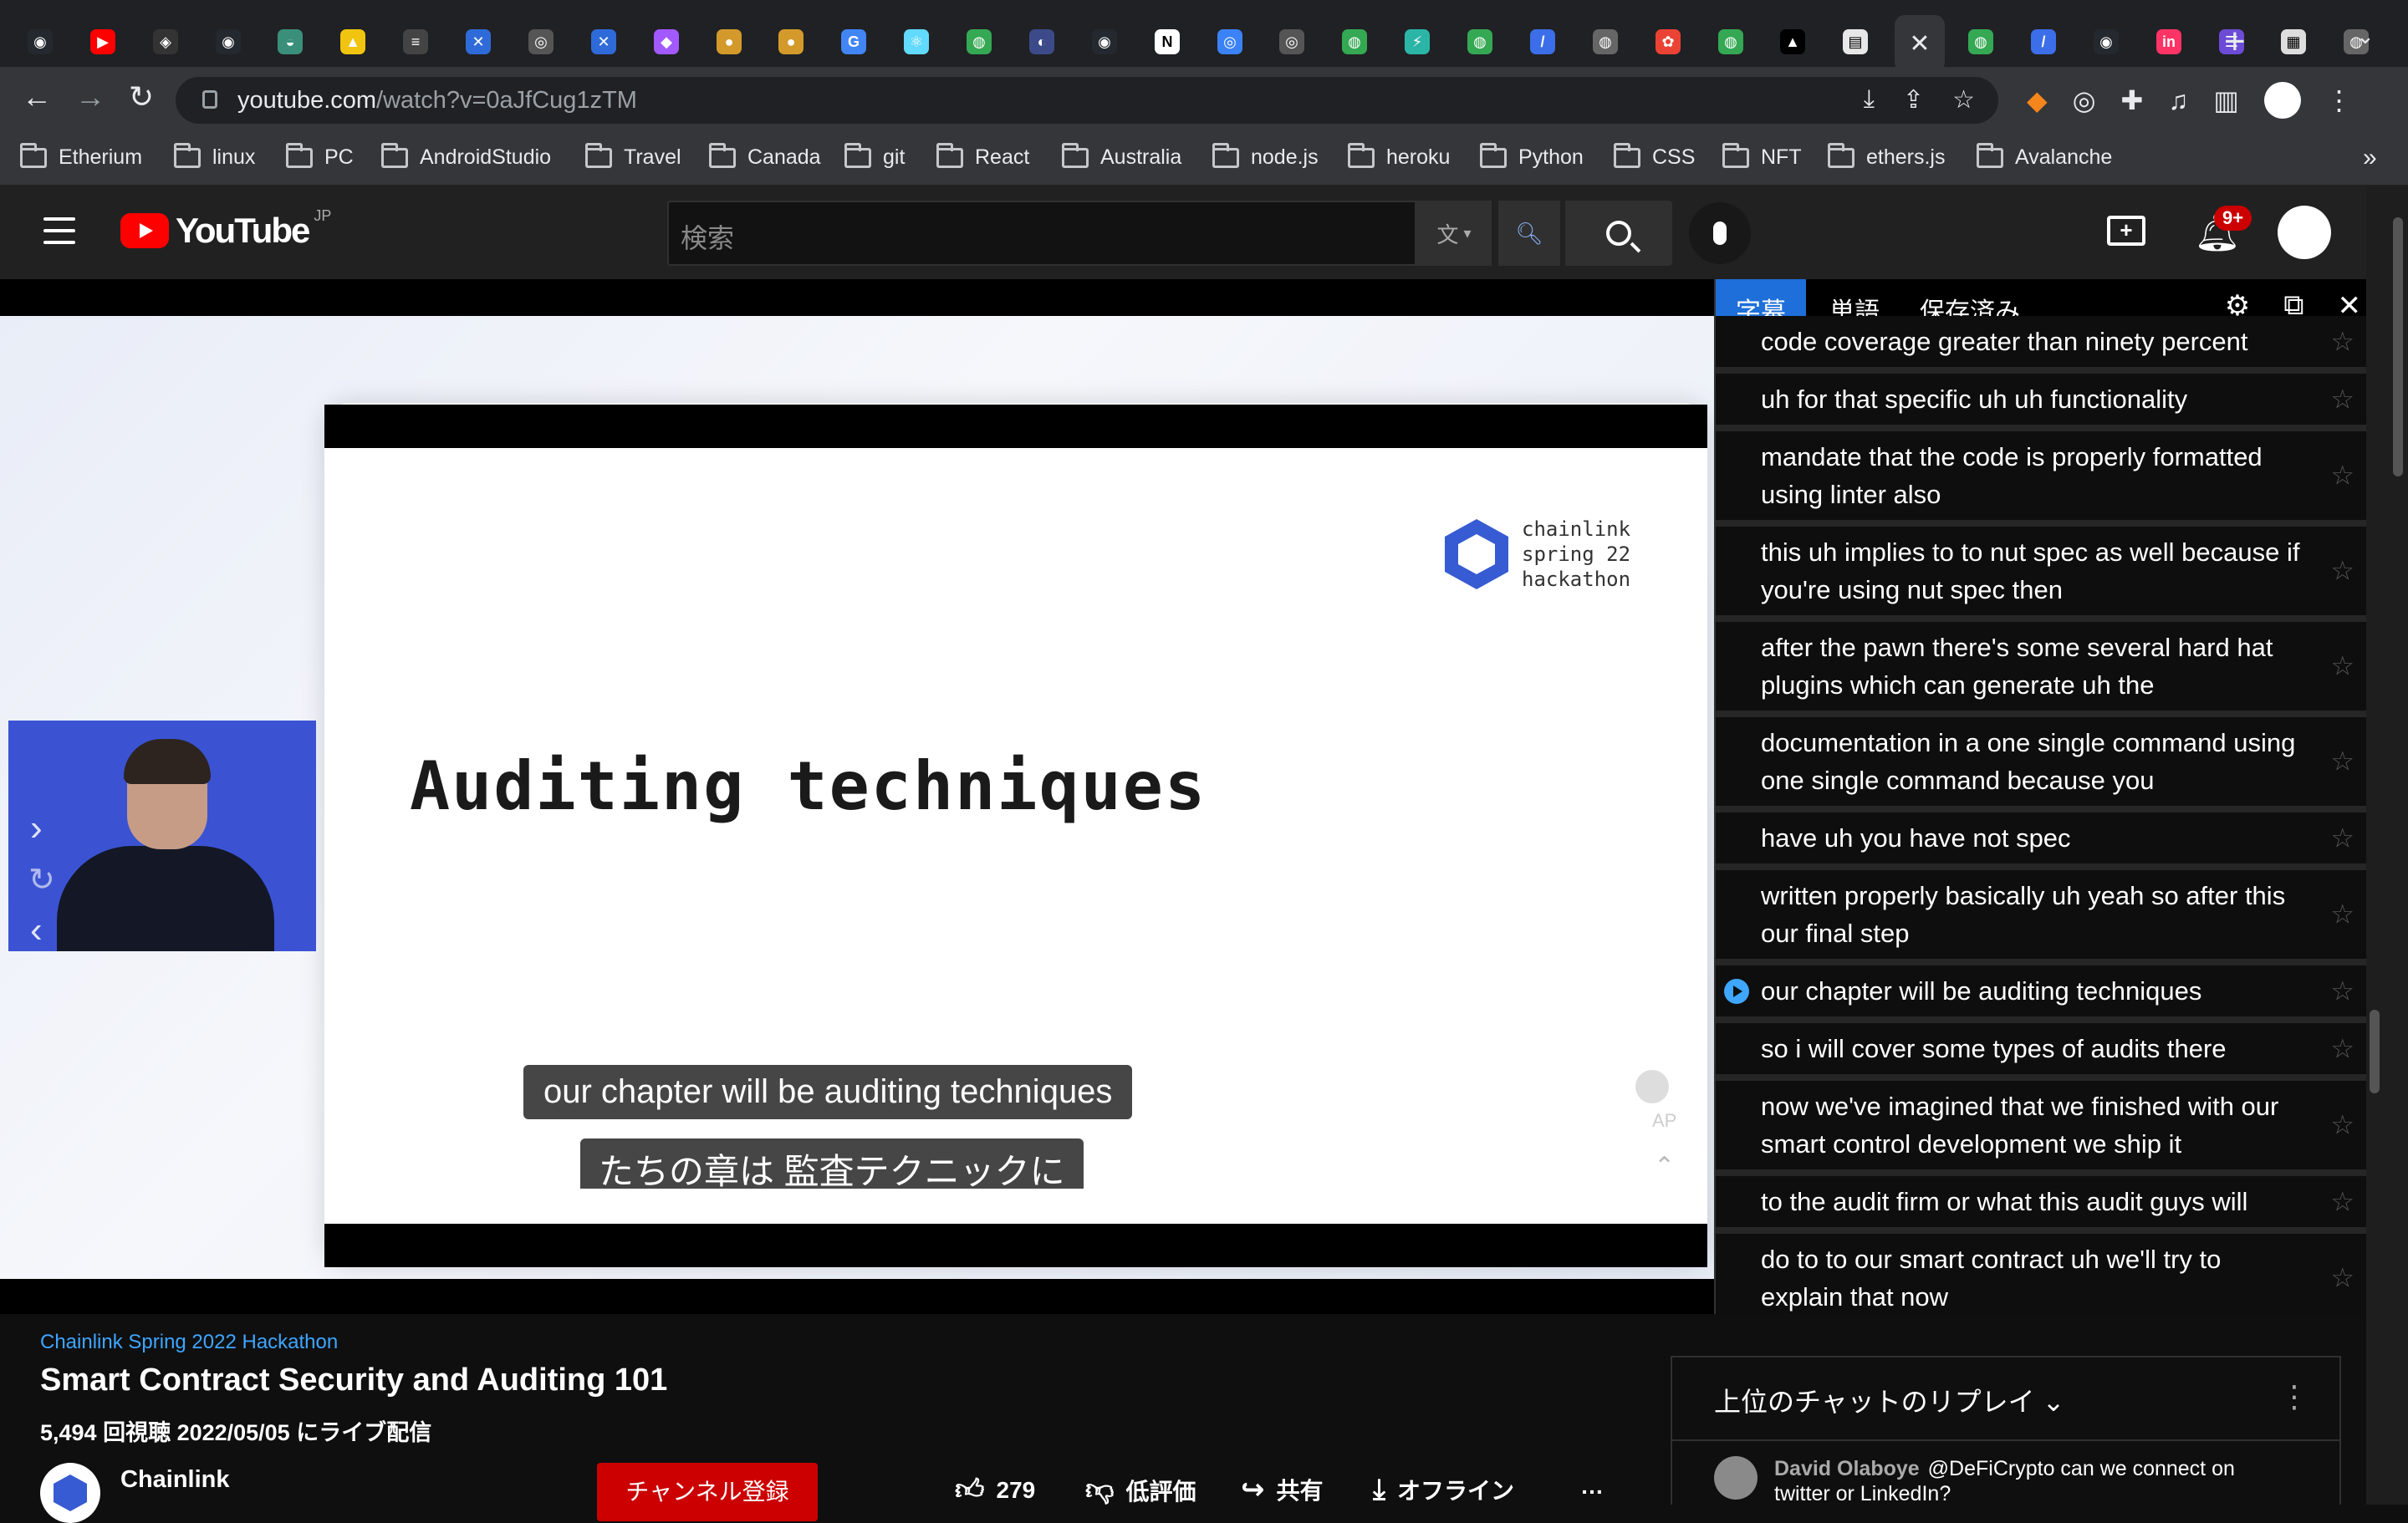 This screenshot has width=2408, height=1523. What do you see at coordinates (1963, 100) in the screenshot?
I see `bookmark-star-icon: ☆` at bounding box center [1963, 100].